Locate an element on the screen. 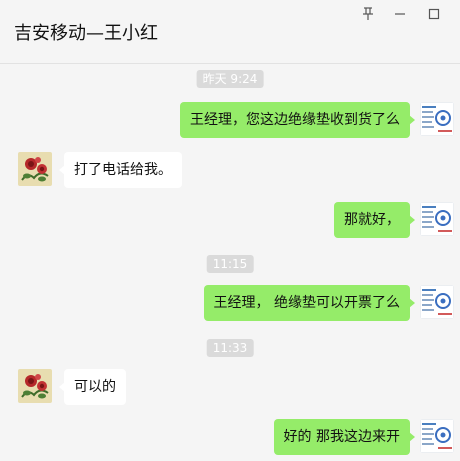 The image size is (460, 461). message-bubble-sent: 王经理，您这边绝缘垫收到货了么 is located at coordinates (297, 120).